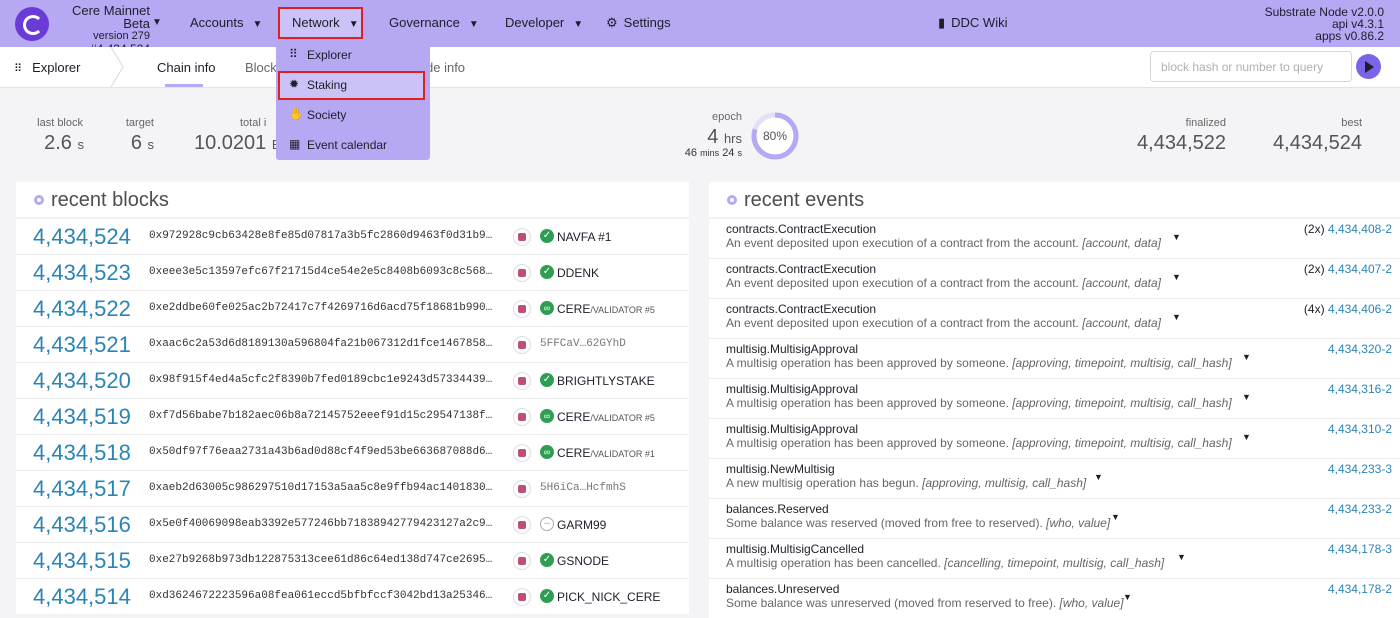 This screenshot has height=618, width=1400. What do you see at coordinates (1360, 349) in the screenshot?
I see `event-block-link: 4,434,320-2` at bounding box center [1360, 349].